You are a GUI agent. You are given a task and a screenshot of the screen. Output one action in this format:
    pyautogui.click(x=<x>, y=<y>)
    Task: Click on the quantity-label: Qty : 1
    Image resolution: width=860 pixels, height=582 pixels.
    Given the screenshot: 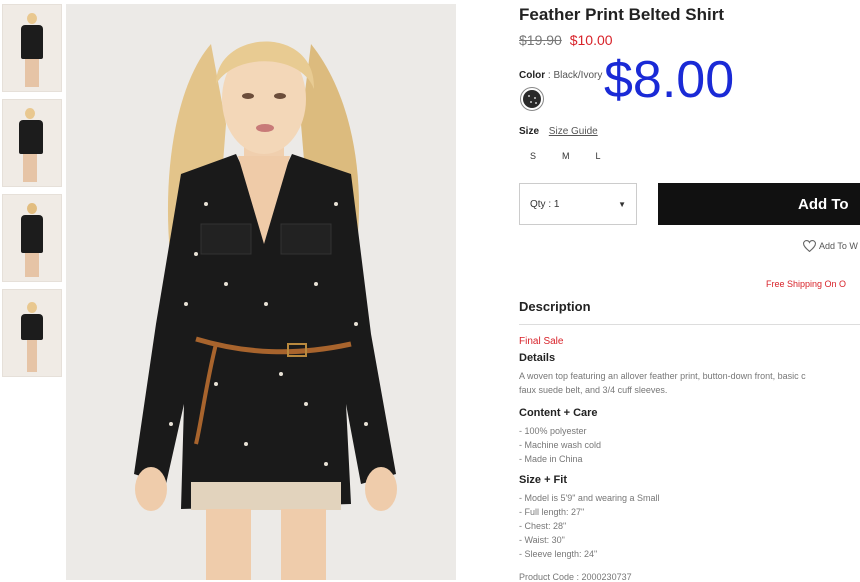 What is the action you would take?
    pyautogui.click(x=545, y=204)
    